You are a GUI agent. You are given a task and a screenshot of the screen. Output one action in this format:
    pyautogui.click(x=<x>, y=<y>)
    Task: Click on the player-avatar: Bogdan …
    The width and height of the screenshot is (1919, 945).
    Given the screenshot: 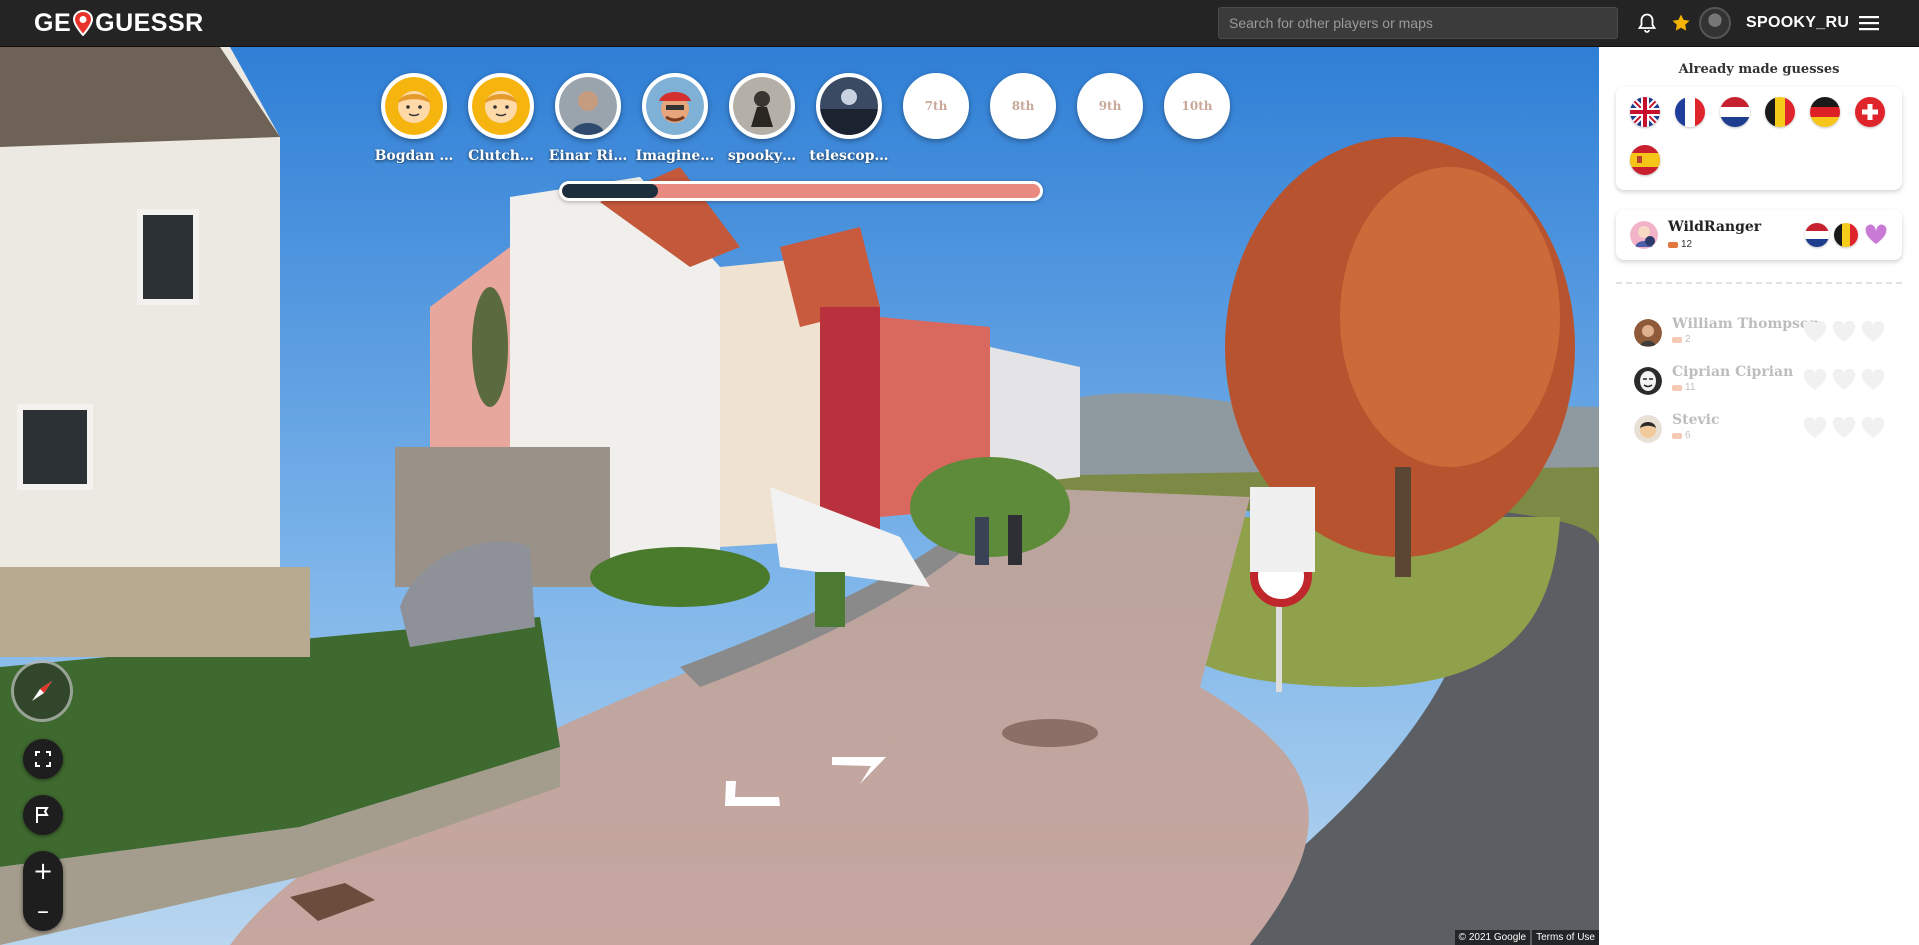 What is the action you would take?
    pyautogui.click(x=414, y=118)
    